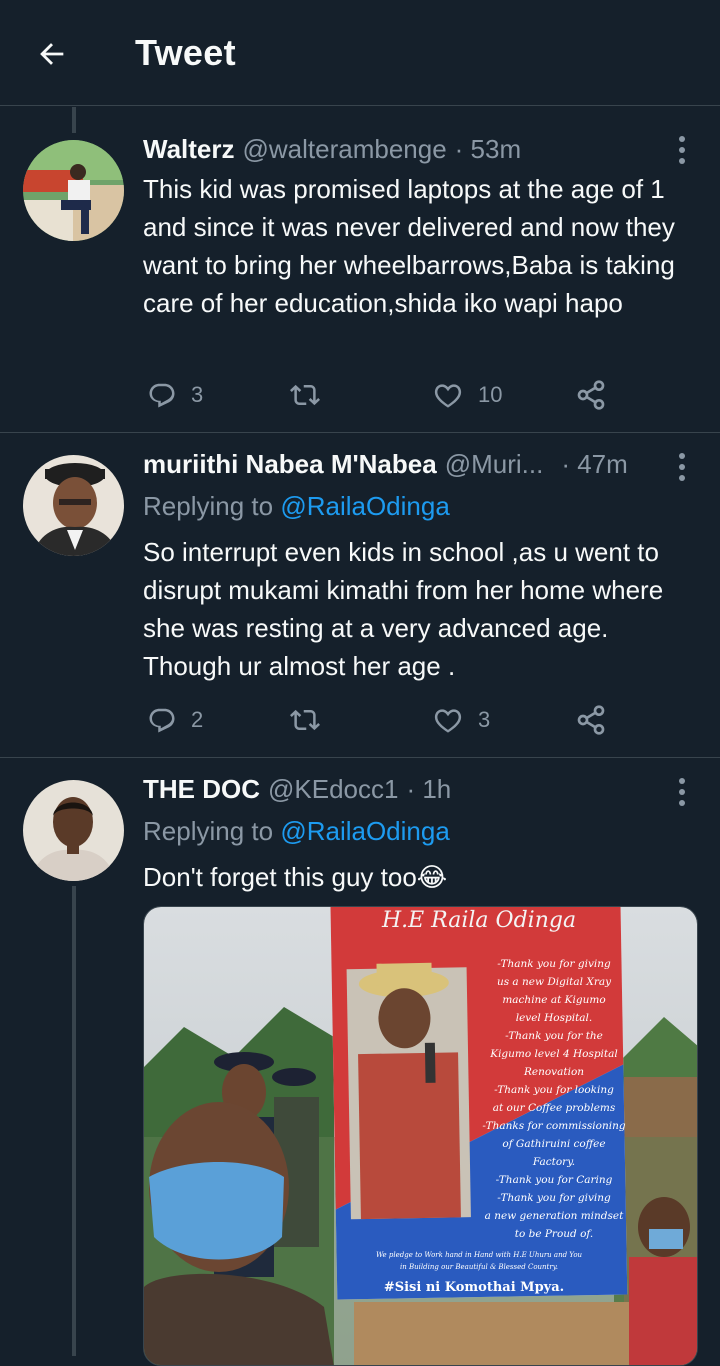 The width and height of the screenshot is (720, 1366). I want to click on user-handle: @walterambenge, so click(345, 152).